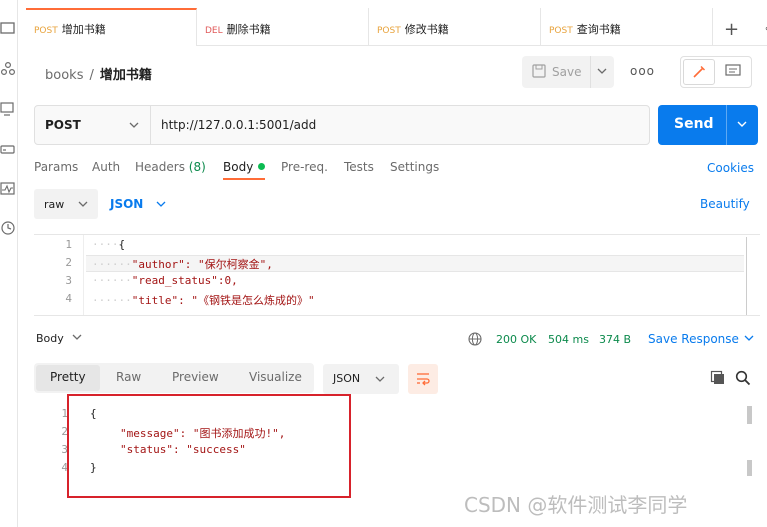 The height and width of the screenshot is (527, 767). What do you see at coordinates (50, 338) in the screenshot?
I see `response-title: Body` at bounding box center [50, 338].